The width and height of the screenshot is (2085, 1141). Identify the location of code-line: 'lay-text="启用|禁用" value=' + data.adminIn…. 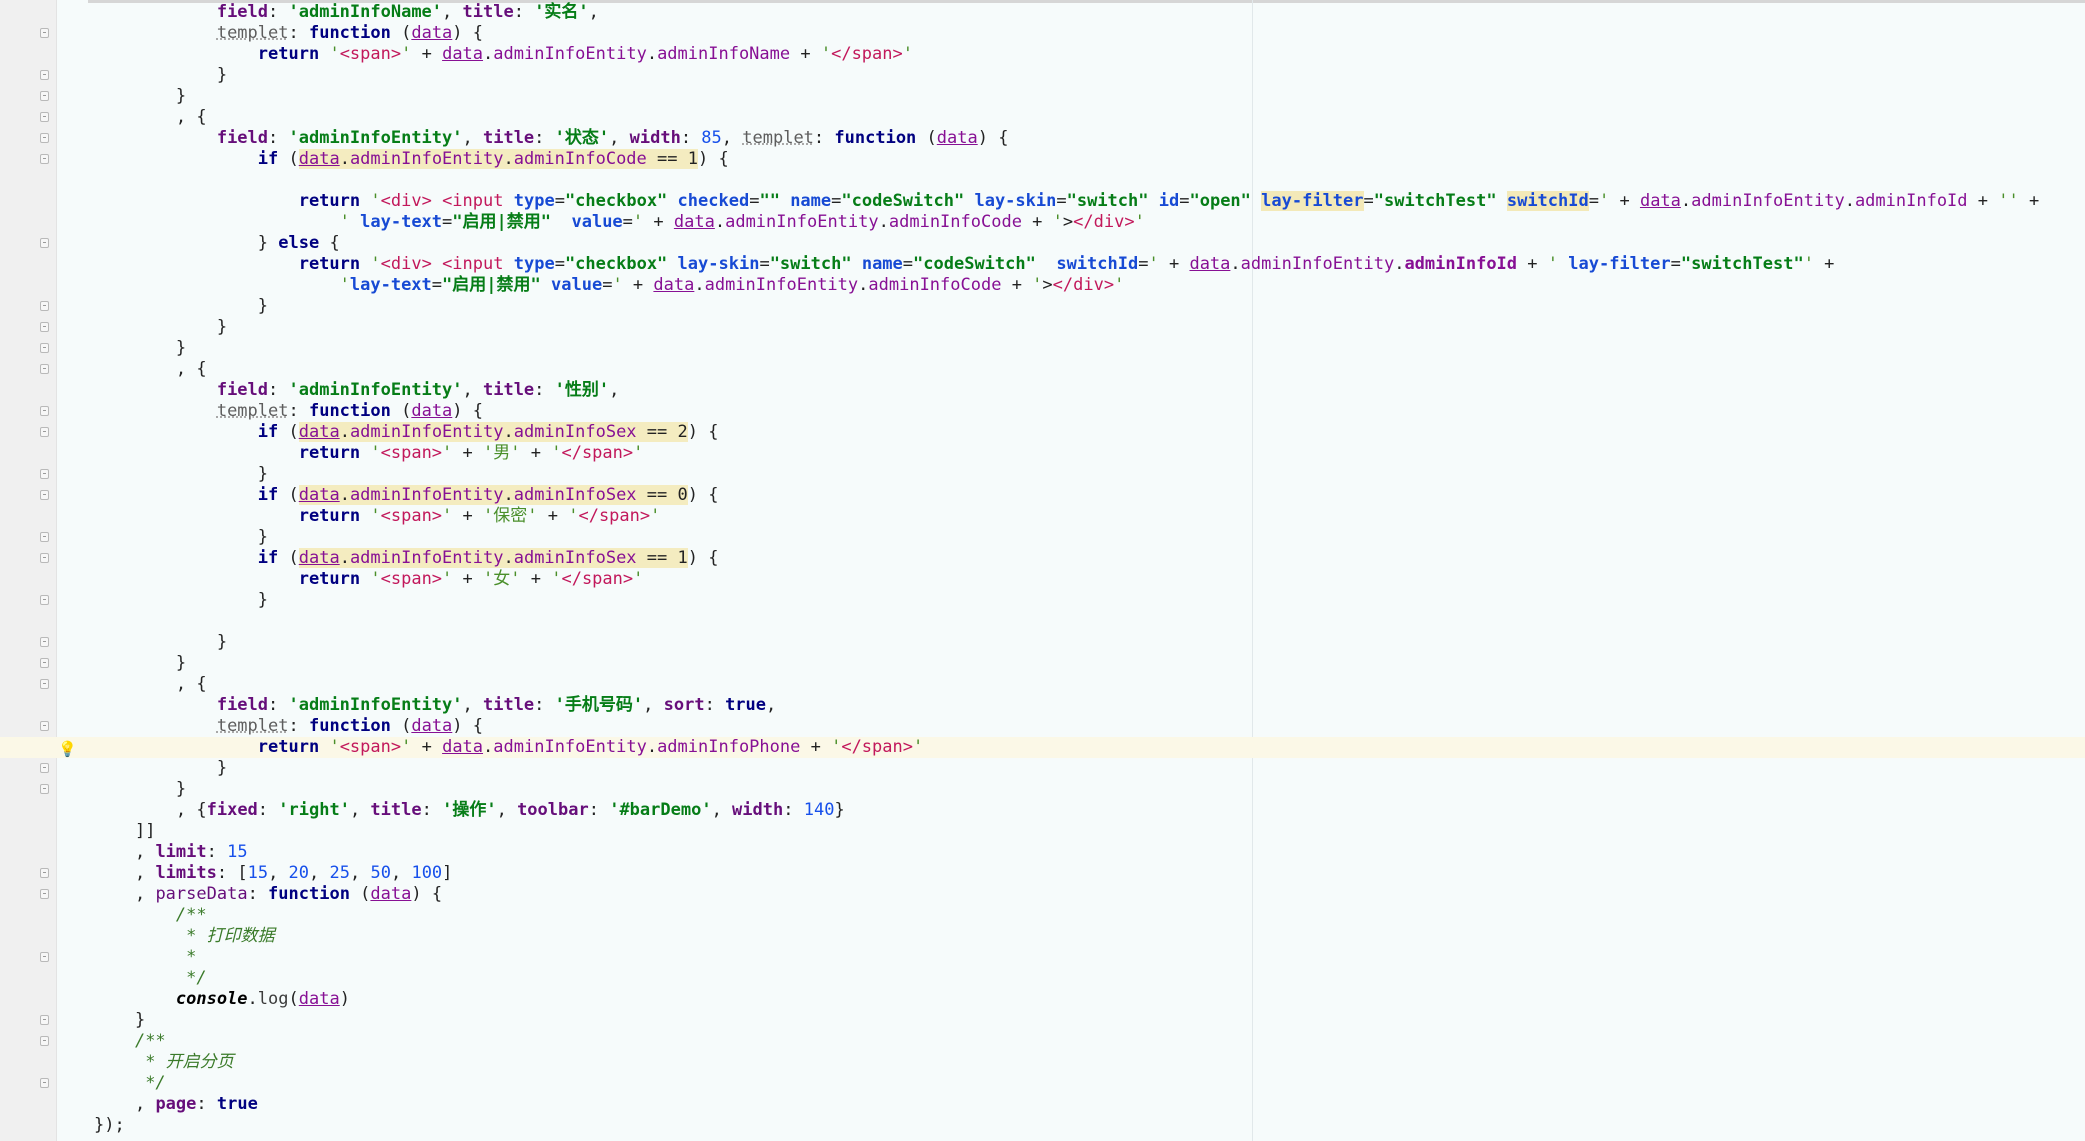
(1042, 285).